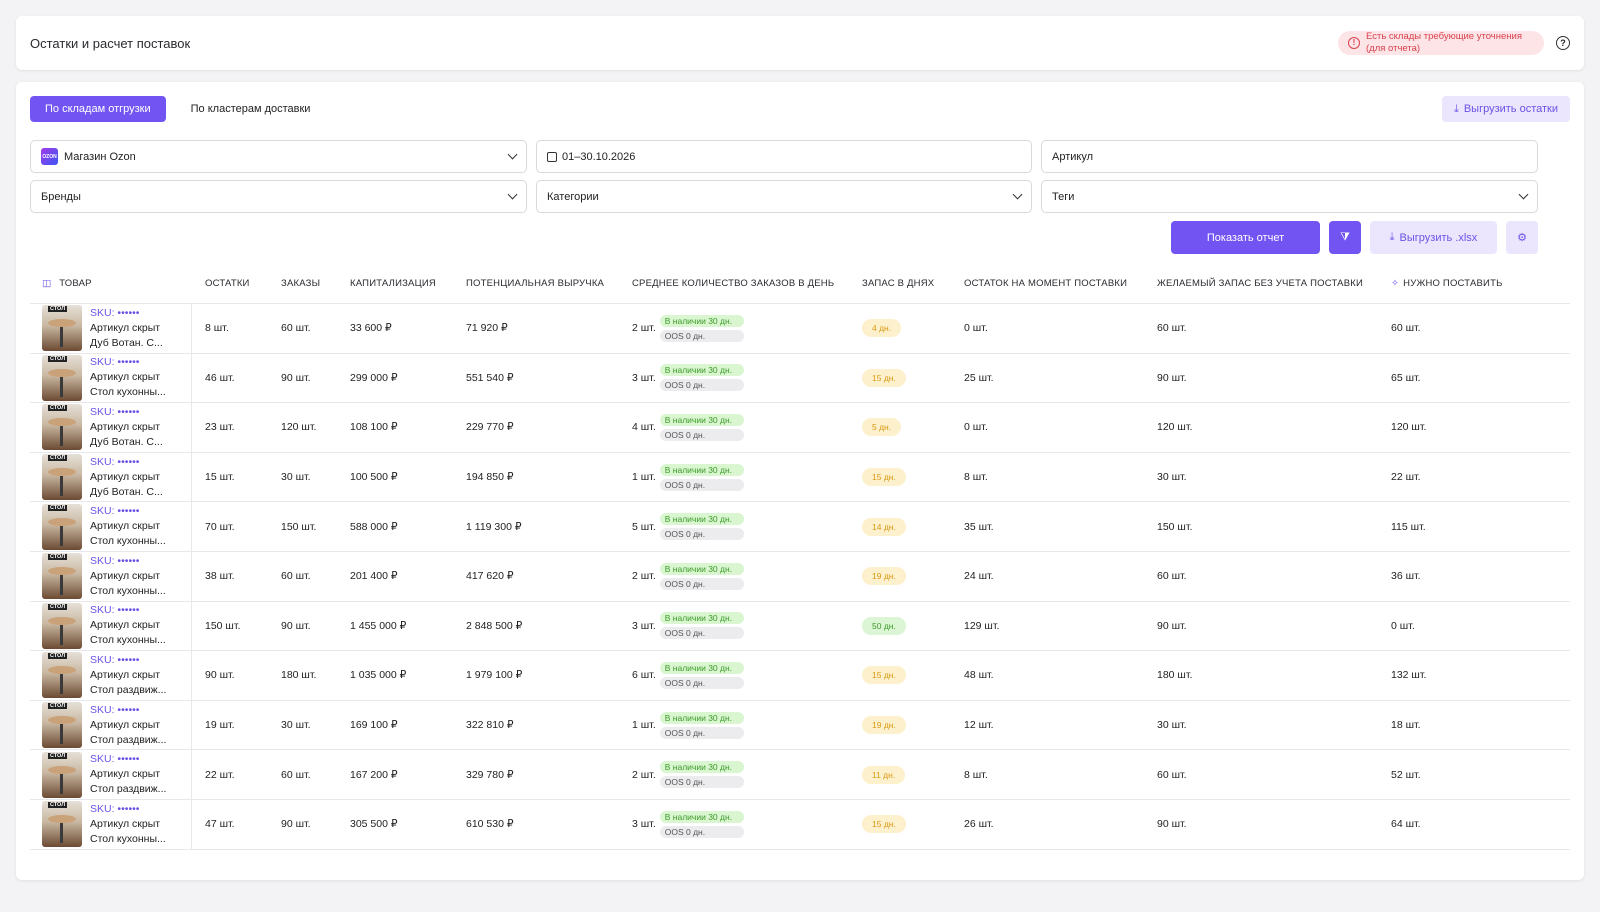  Describe the element at coordinates (1563, 43) in the screenshot. I see `help-icon: ?` at that location.